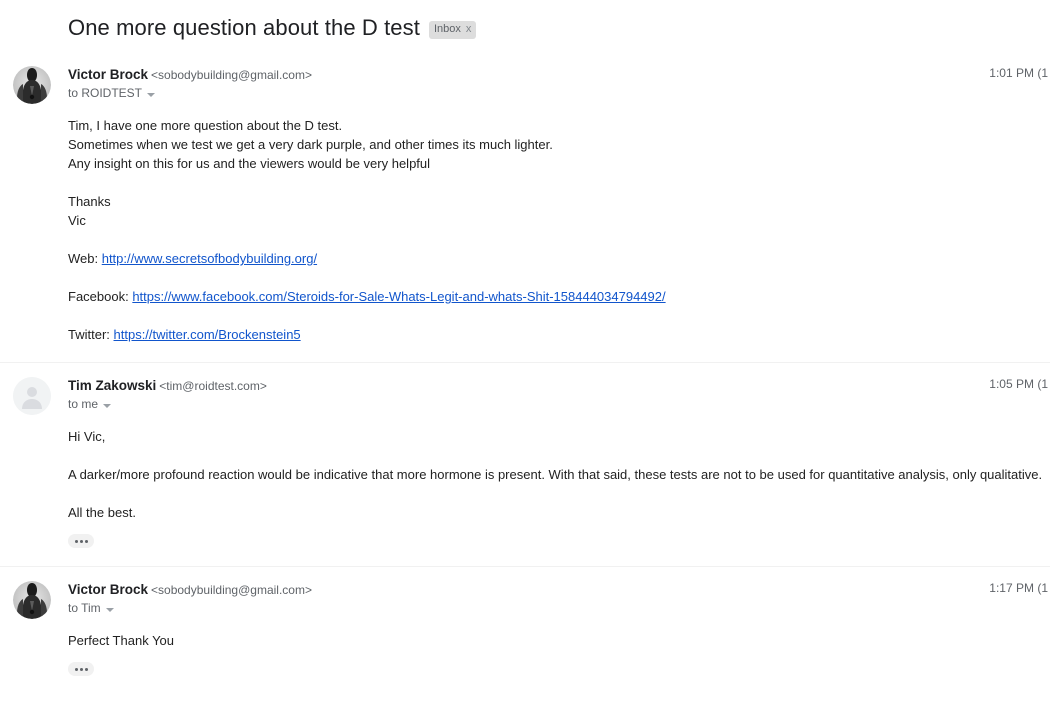  What do you see at coordinates (244, 27) in the screenshot?
I see `page-title: One more question about the D test` at bounding box center [244, 27].